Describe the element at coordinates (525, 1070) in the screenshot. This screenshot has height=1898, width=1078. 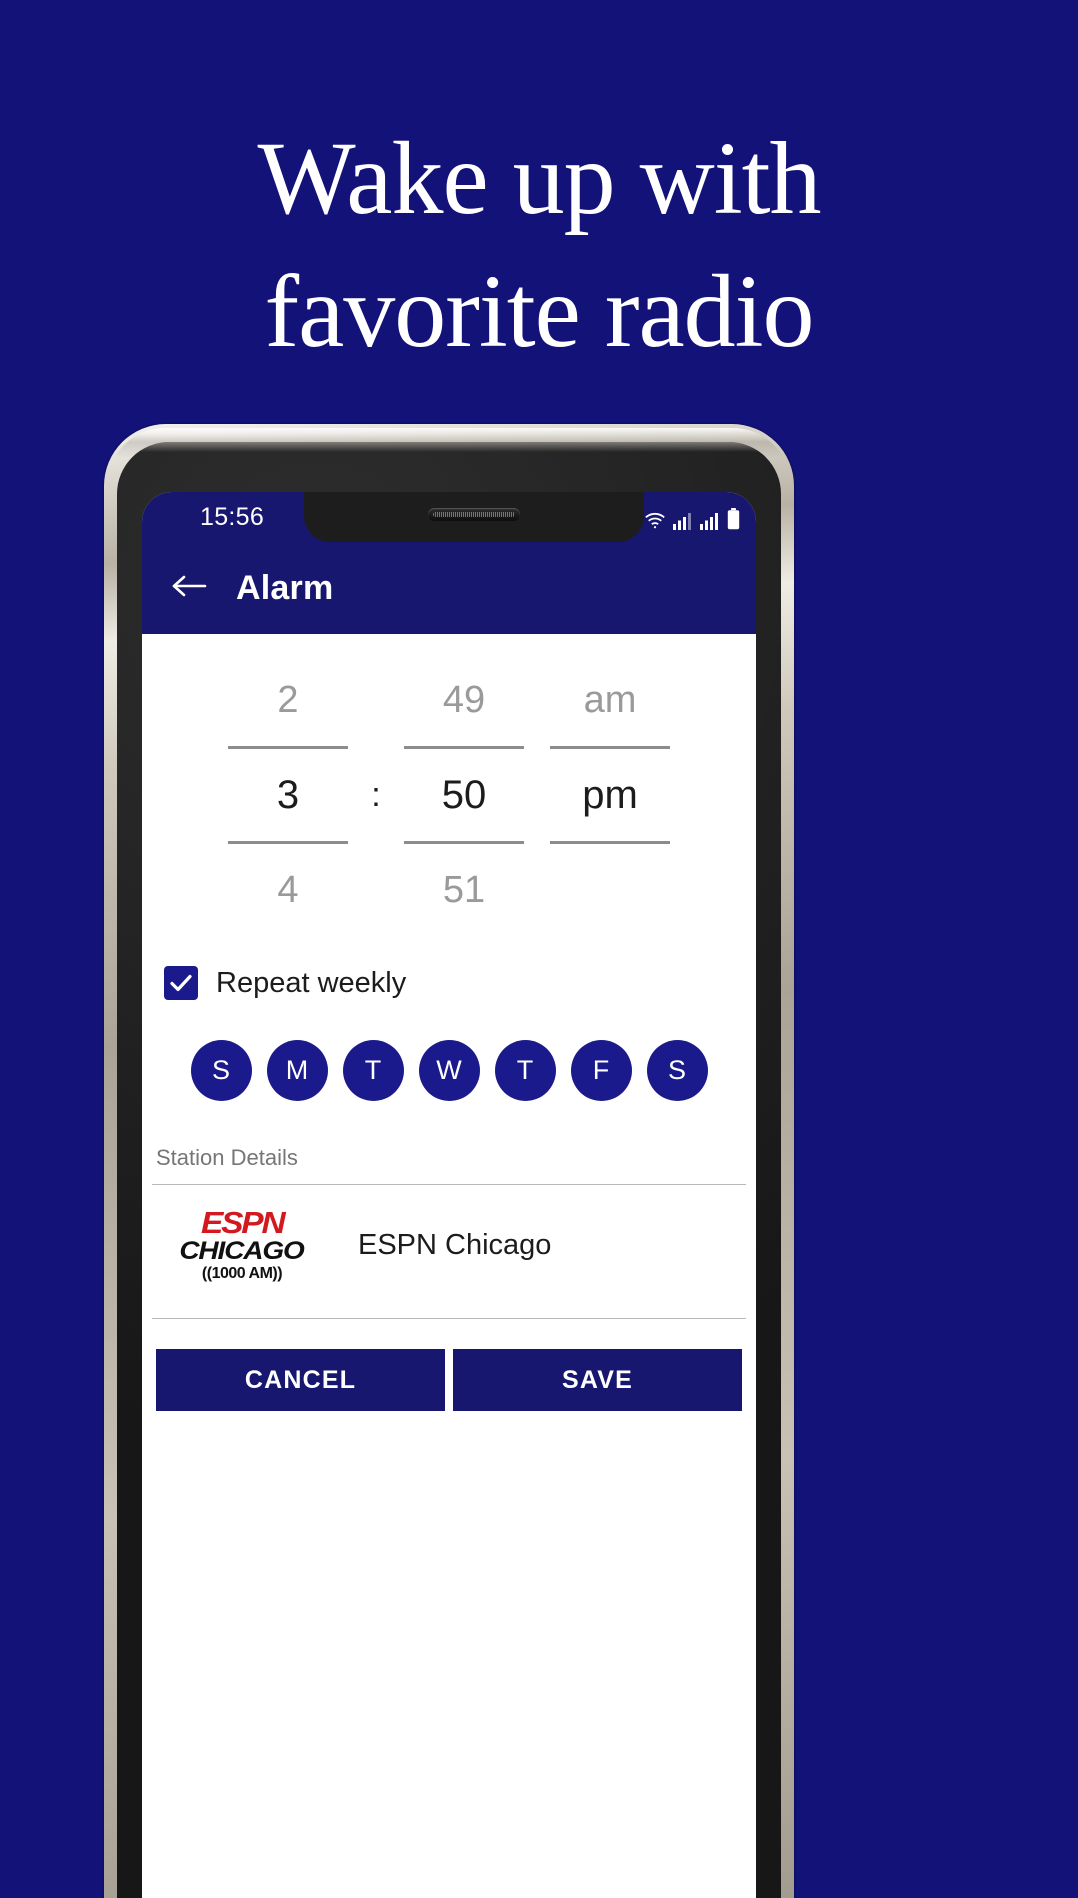
I see `day-toggle-thursday: T` at that location.